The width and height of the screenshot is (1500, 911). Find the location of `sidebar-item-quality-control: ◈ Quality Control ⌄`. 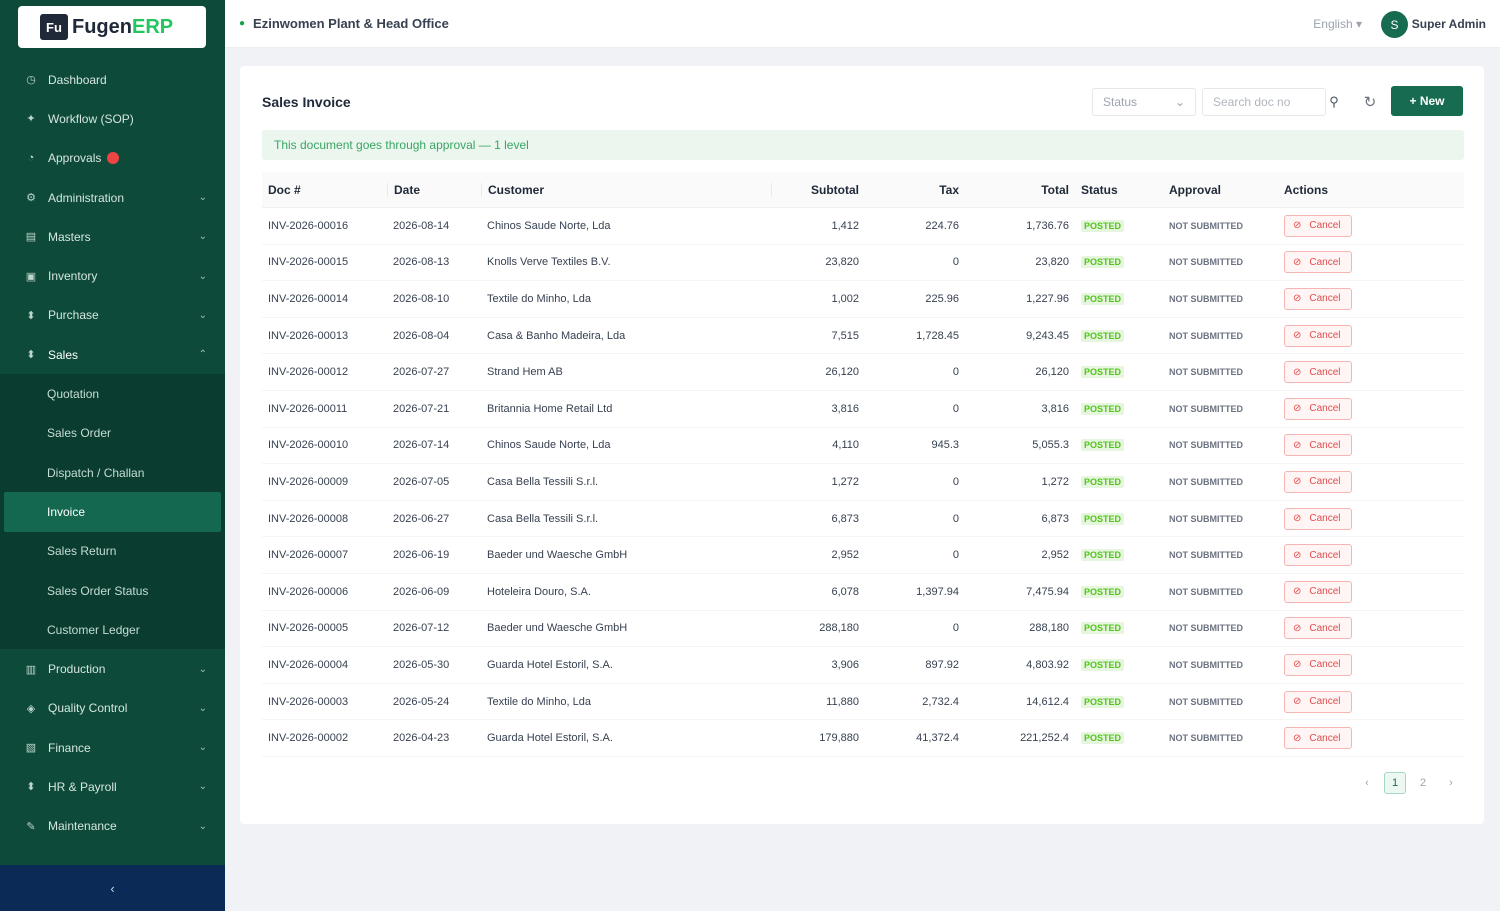

sidebar-item-quality-control: ◈ Quality Control ⌄ is located at coordinates (112, 708).